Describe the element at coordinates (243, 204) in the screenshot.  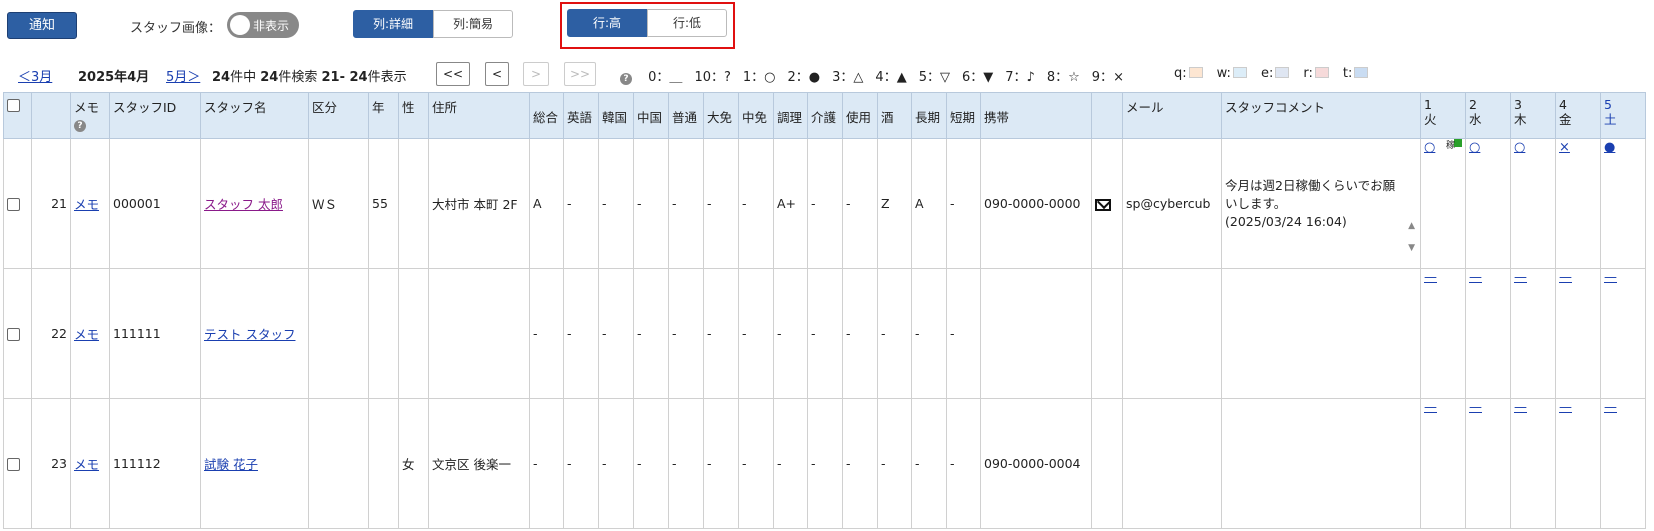
I see `staff-name-link: スタッフ 太郎` at that location.